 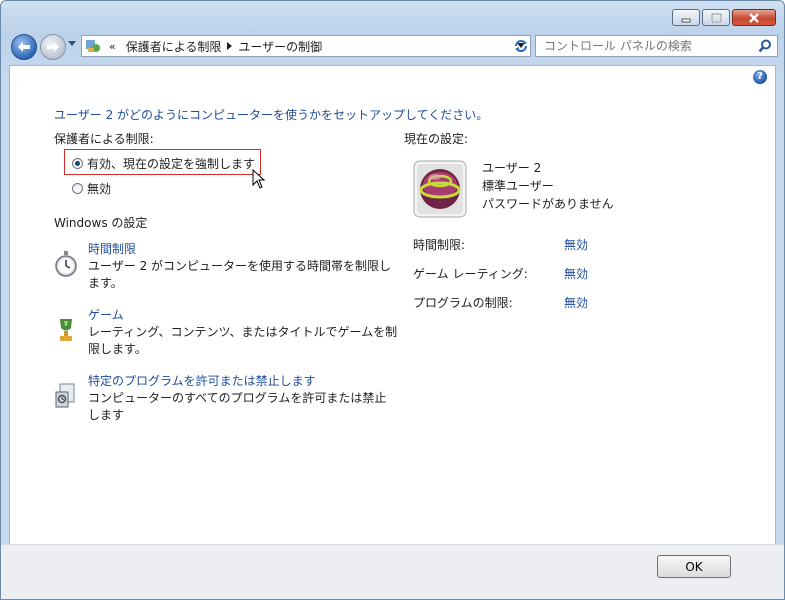 I want to click on search-box, so click(x=656, y=46).